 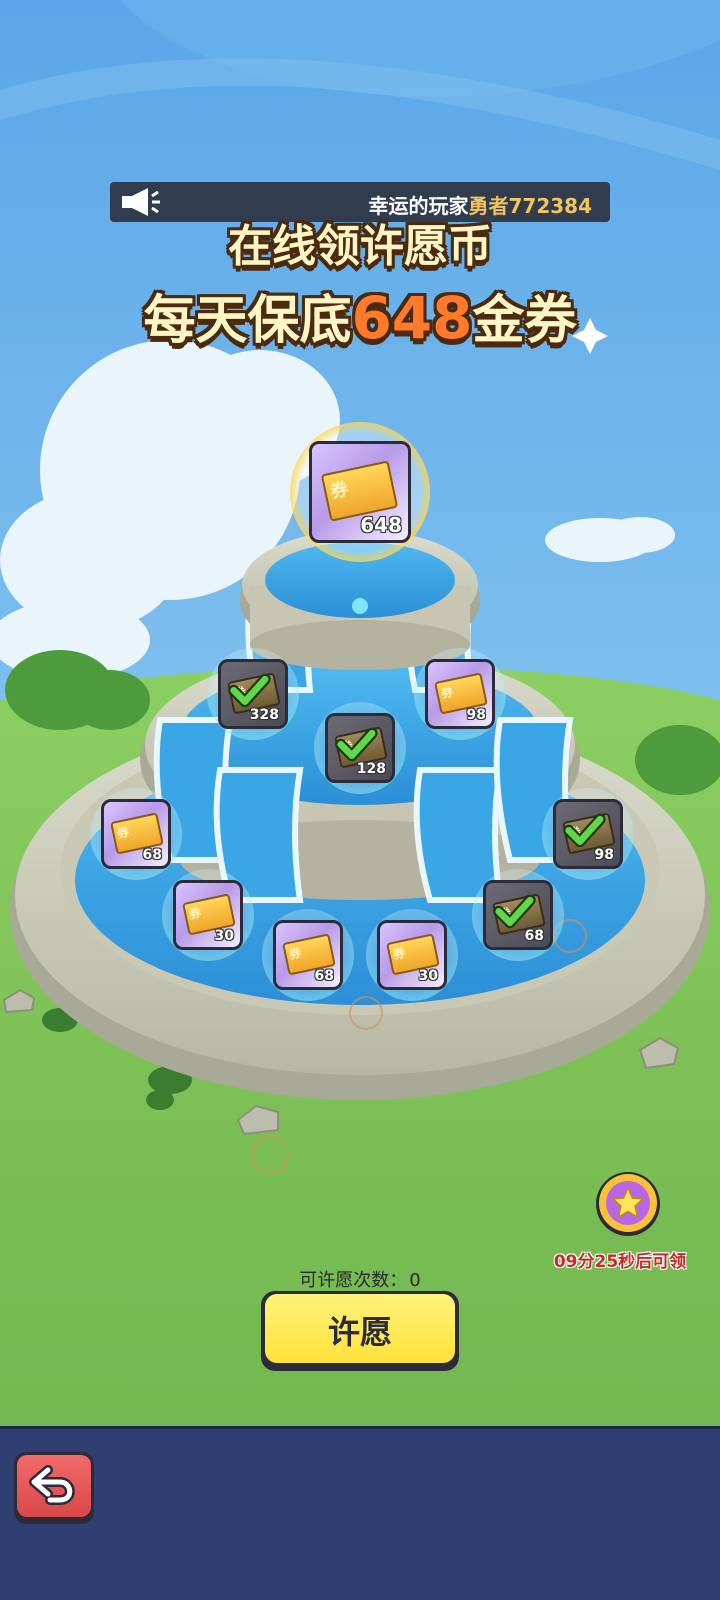 I want to click on wish-count-value: 0, so click(x=415, y=1280).